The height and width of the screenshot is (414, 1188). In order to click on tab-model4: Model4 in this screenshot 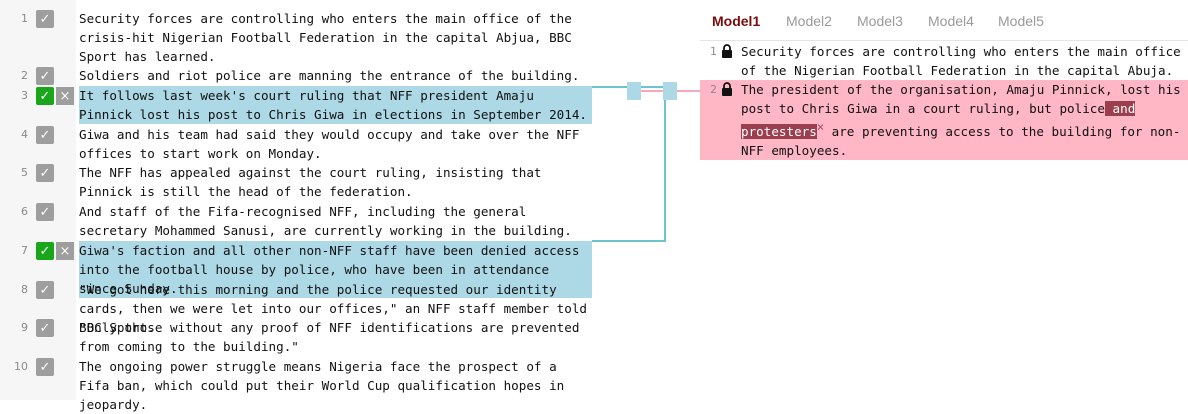, I will do `click(951, 21)`.